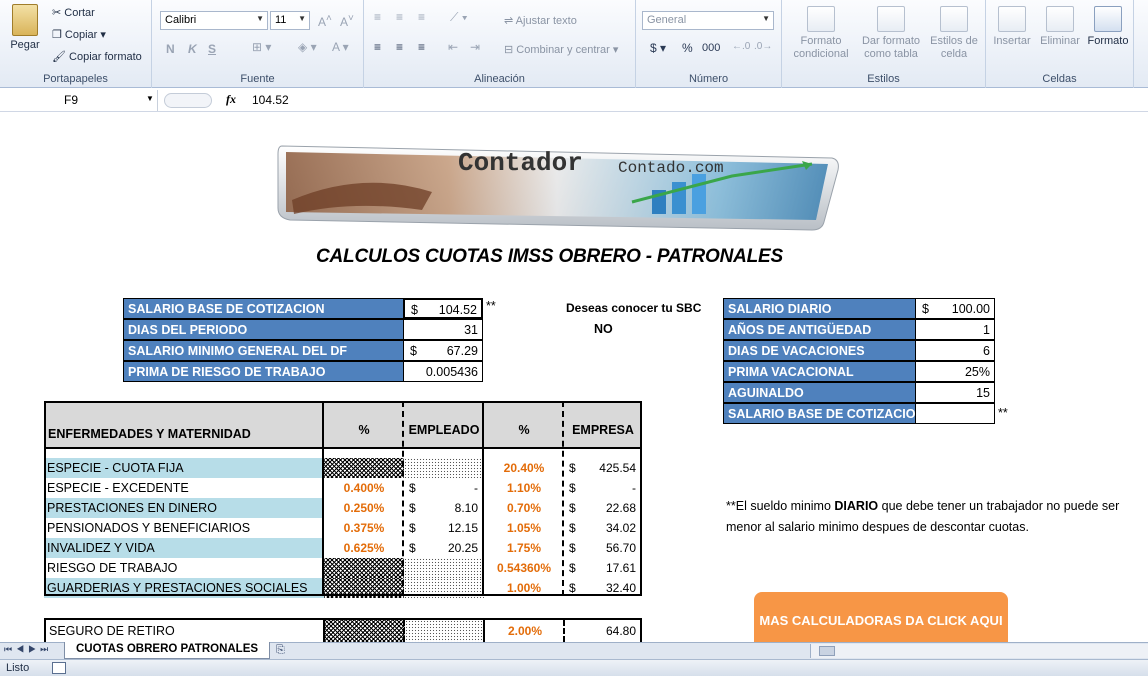 Image resolution: width=1148 pixels, height=676 pixels. I want to click on employee-pct: 0.400%, so click(364, 488).